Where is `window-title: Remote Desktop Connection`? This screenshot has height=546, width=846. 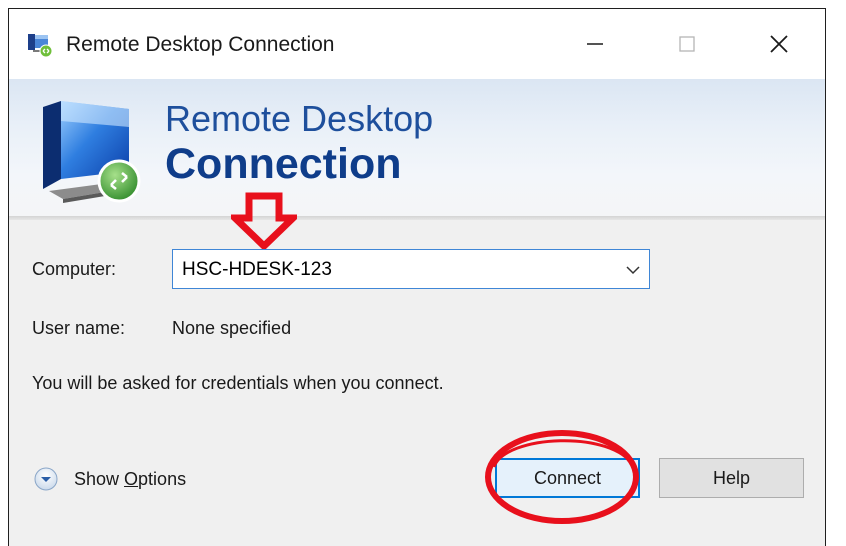
window-title: Remote Desktop Connection is located at coordinates (200, 44).